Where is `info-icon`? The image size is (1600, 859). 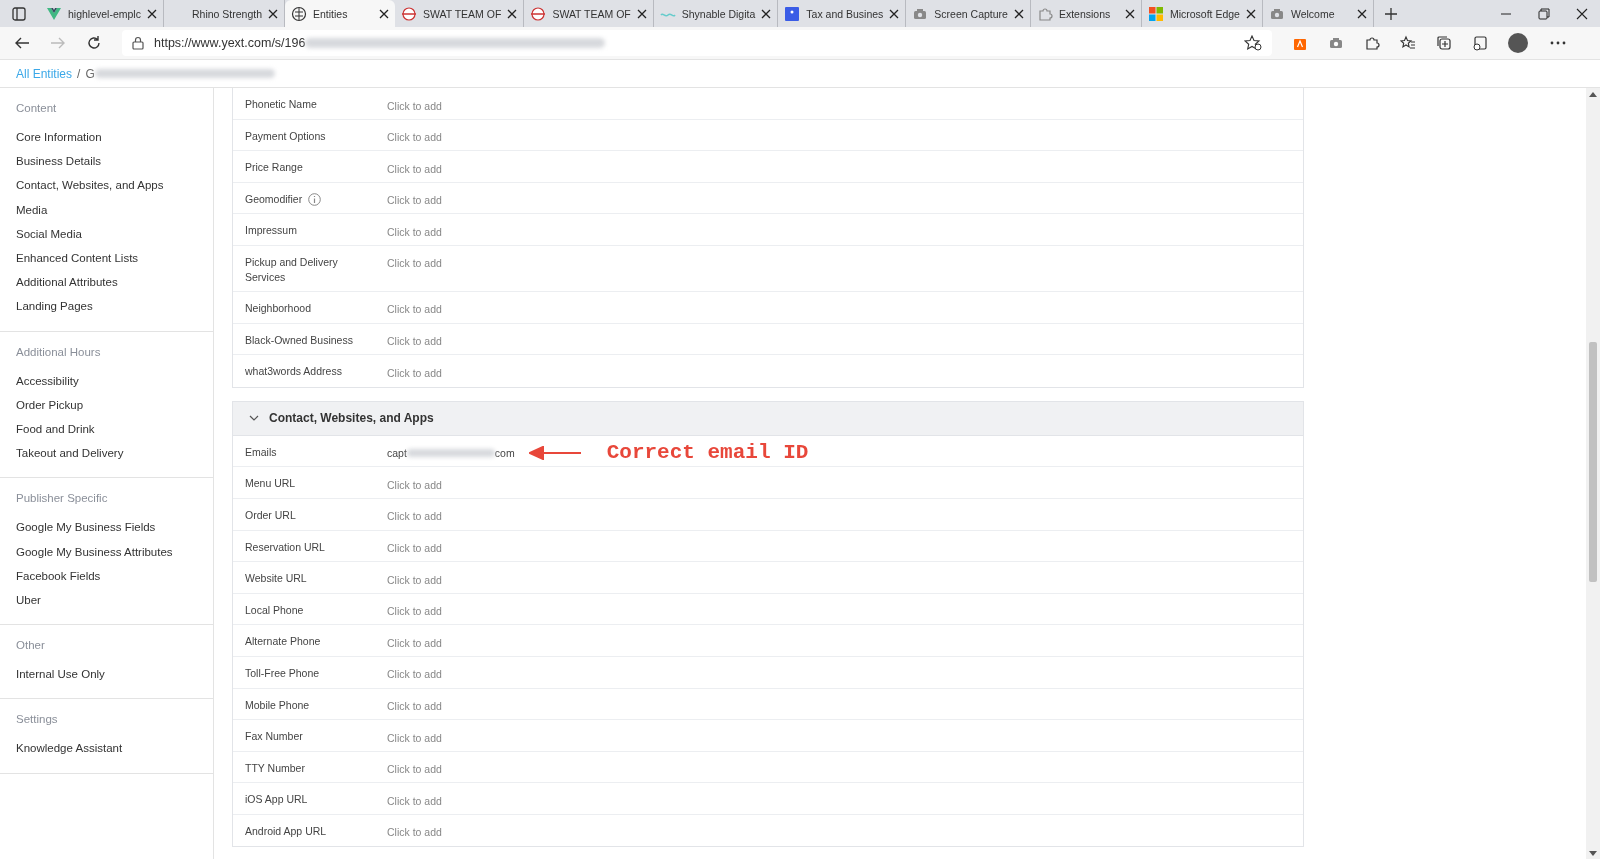
info-icon is located at coordinates (315, 199).